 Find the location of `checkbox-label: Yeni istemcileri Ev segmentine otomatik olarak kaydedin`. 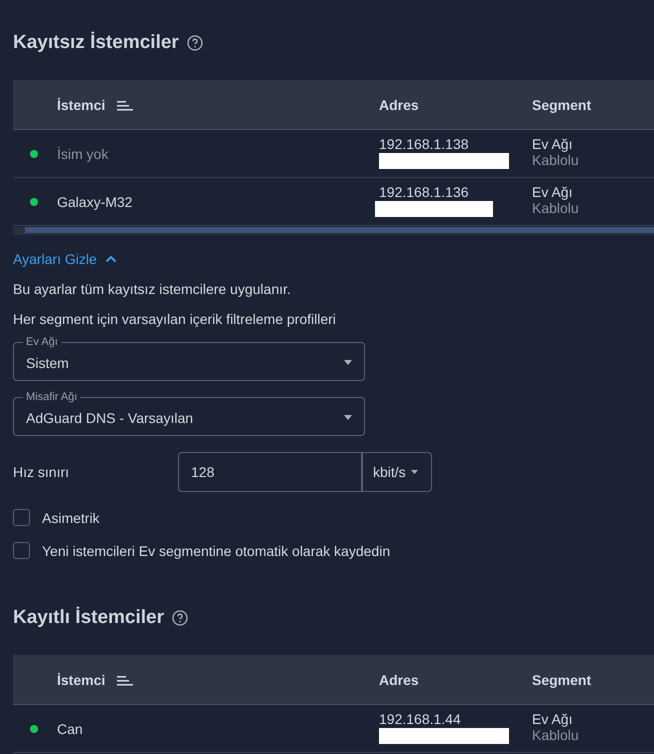

checkbox-label: Yeni istemcileri Ev segmentine otomatik olarak kaydedin is located at coordinates (216, 550).